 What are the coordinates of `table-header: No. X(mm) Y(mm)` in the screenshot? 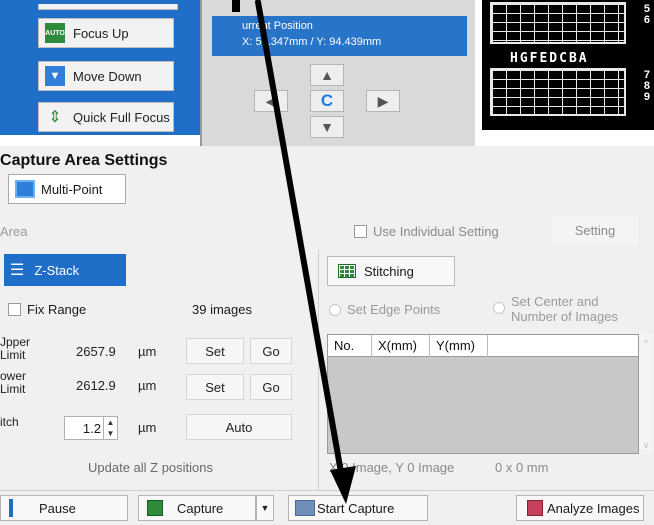 It's located at (483, 345).